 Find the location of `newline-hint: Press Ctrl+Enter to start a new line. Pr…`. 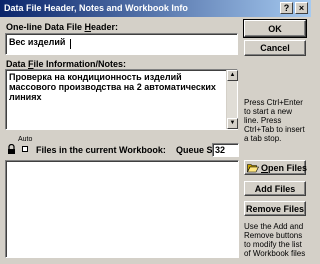

newline-hint: Press Ctrl+Enter to start a new line. Pr… is located at coordinates (274, 120).